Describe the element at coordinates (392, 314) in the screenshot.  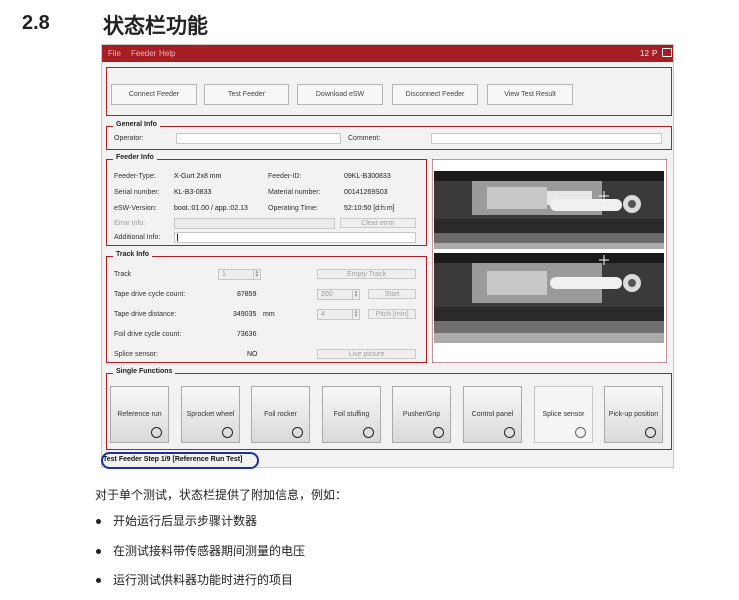
I see `pitch-button: Pitch [mm]` at that location.